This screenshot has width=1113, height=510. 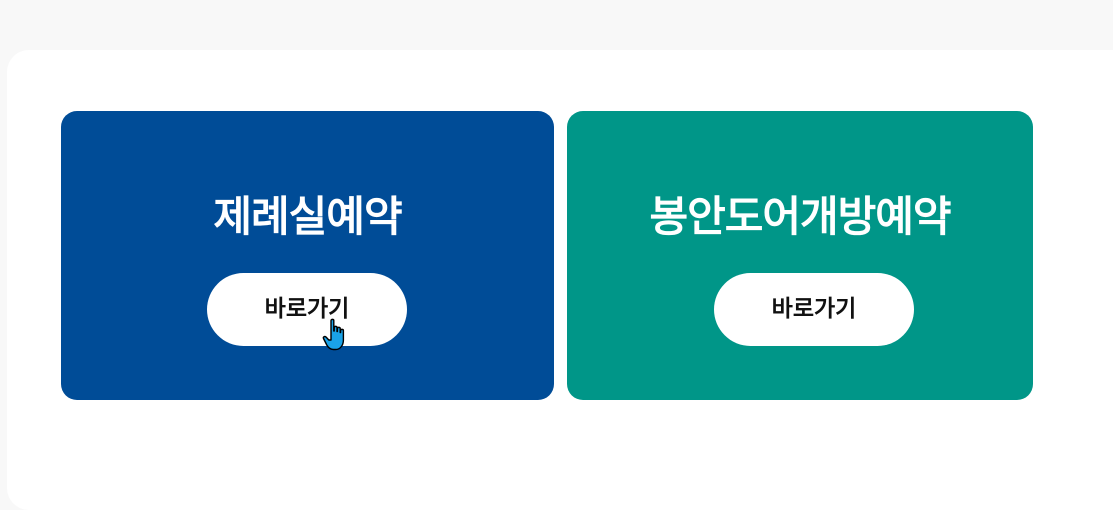 What do you see at coordinates (307, 216) in the screenshot?
I see `card-title: 제례실예약` at bounding box center [307, 216].